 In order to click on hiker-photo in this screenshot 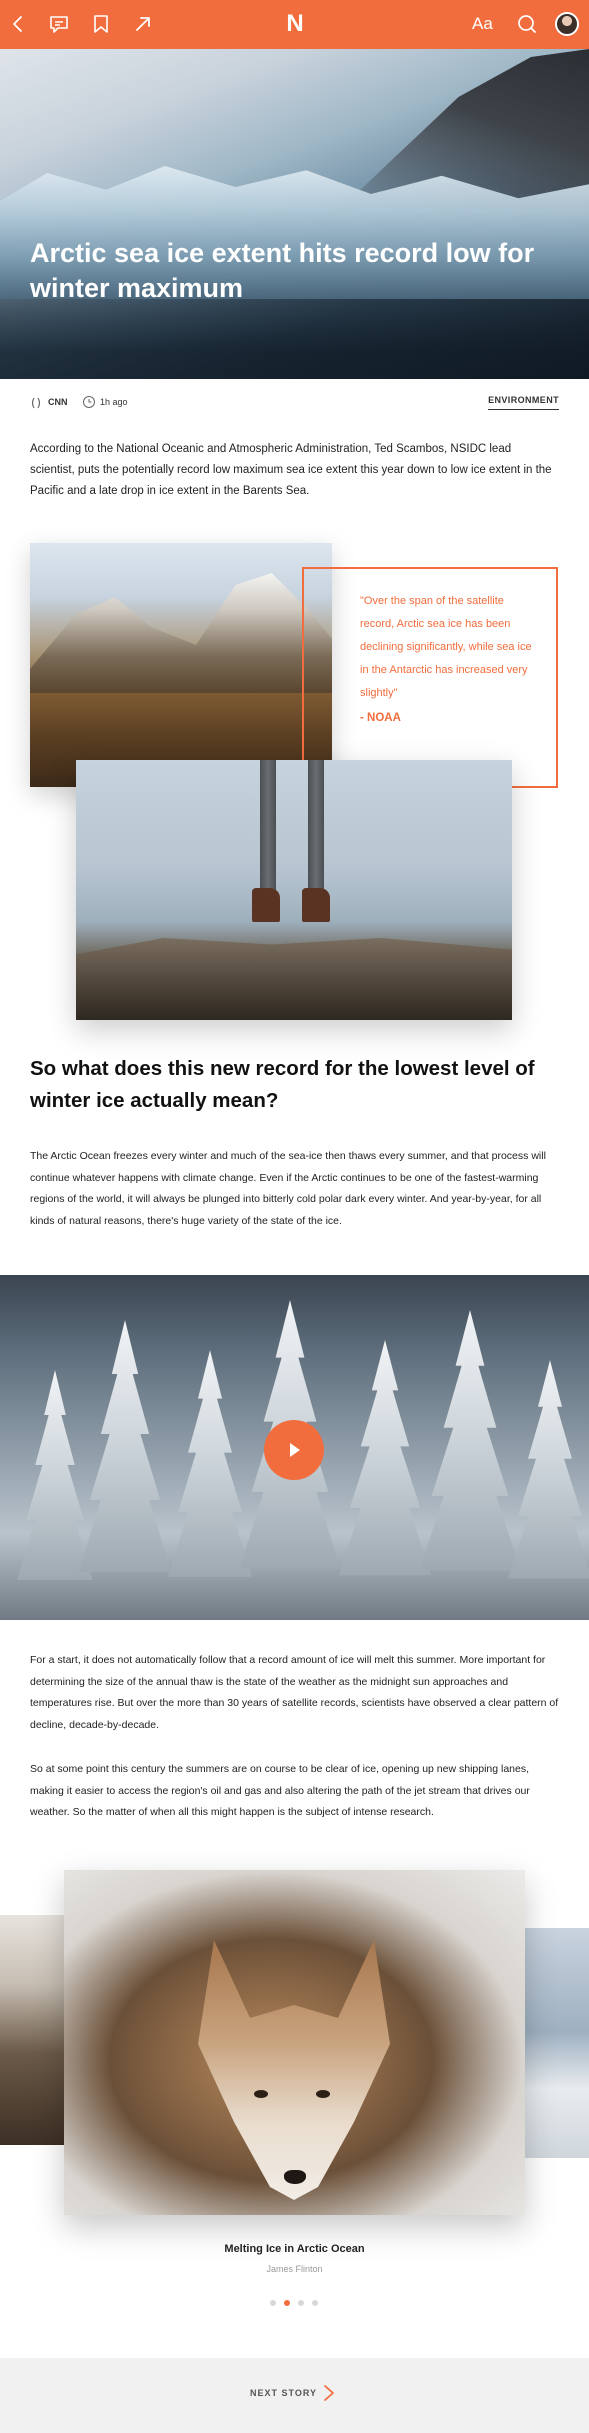, I will do `click(294, 890)`.